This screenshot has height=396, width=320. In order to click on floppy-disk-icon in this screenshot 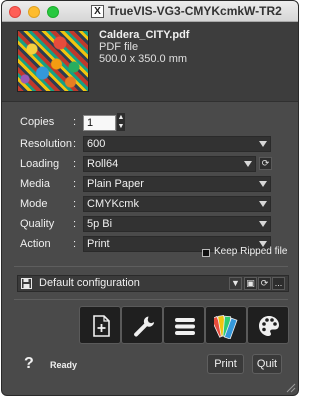, I will do `click(26, 283)`.